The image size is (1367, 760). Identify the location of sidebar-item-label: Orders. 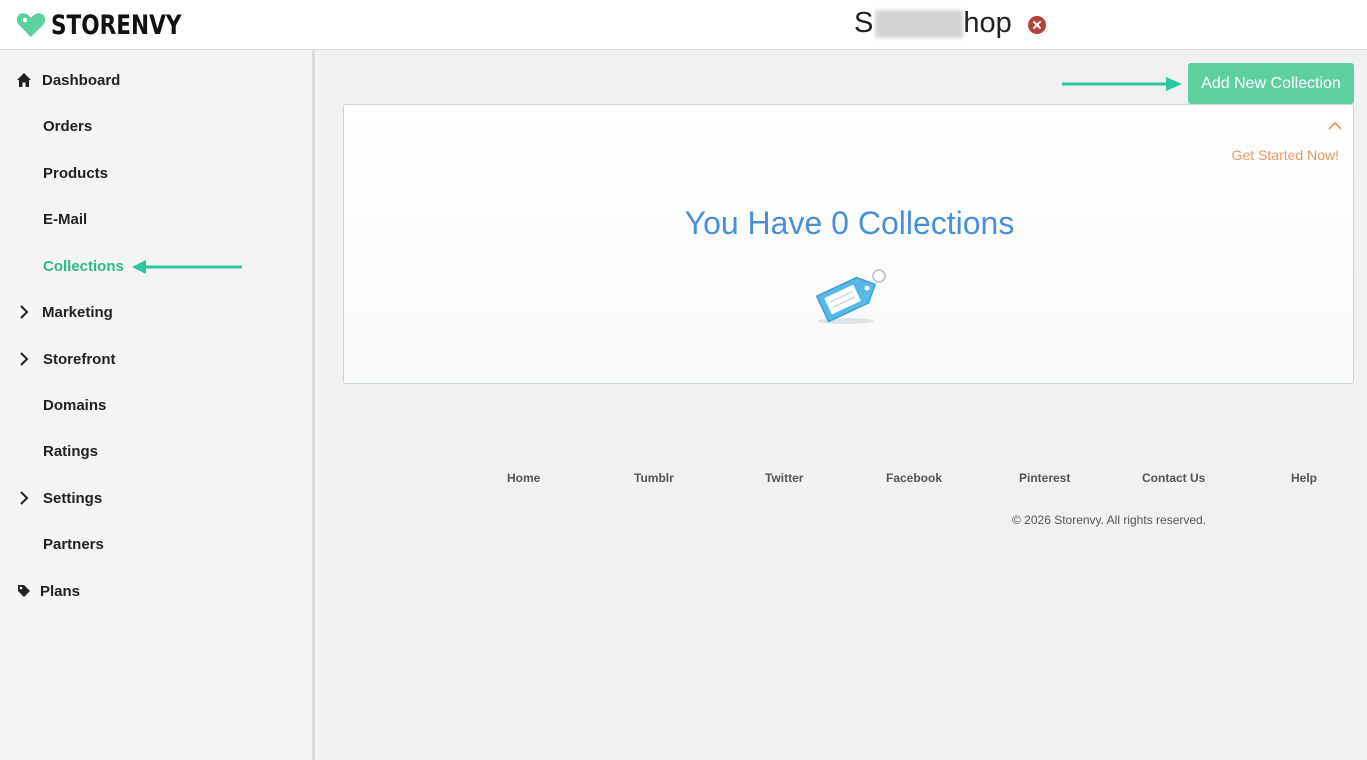
(68, 126).